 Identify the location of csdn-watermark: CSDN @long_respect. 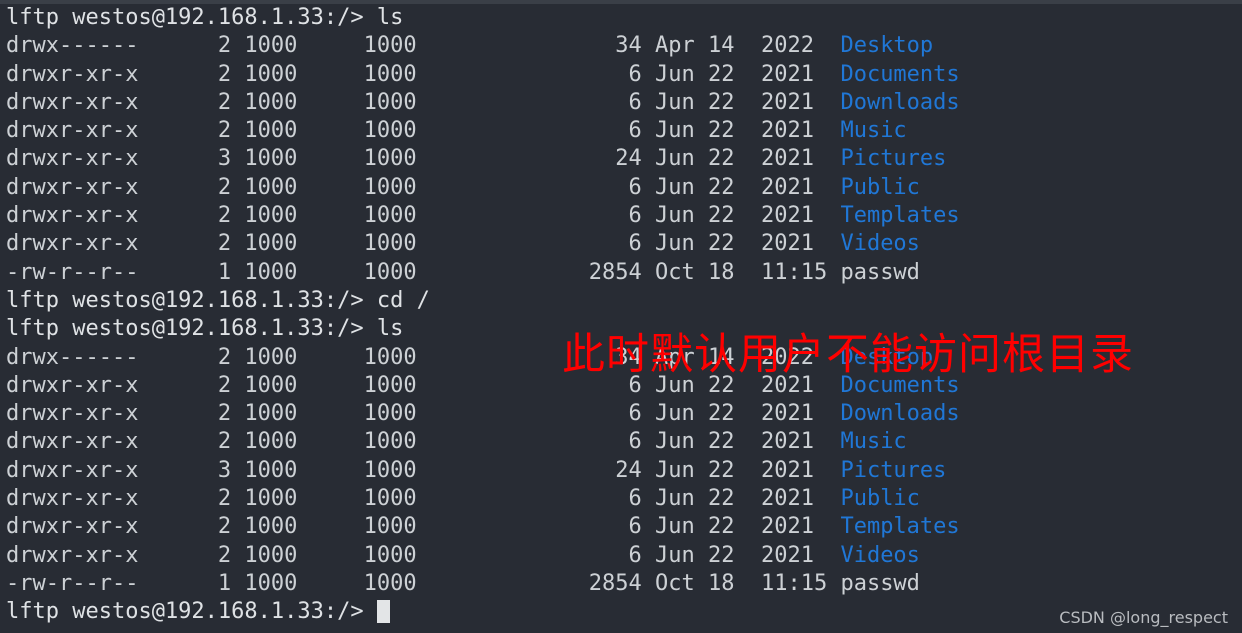
(1143, 617).